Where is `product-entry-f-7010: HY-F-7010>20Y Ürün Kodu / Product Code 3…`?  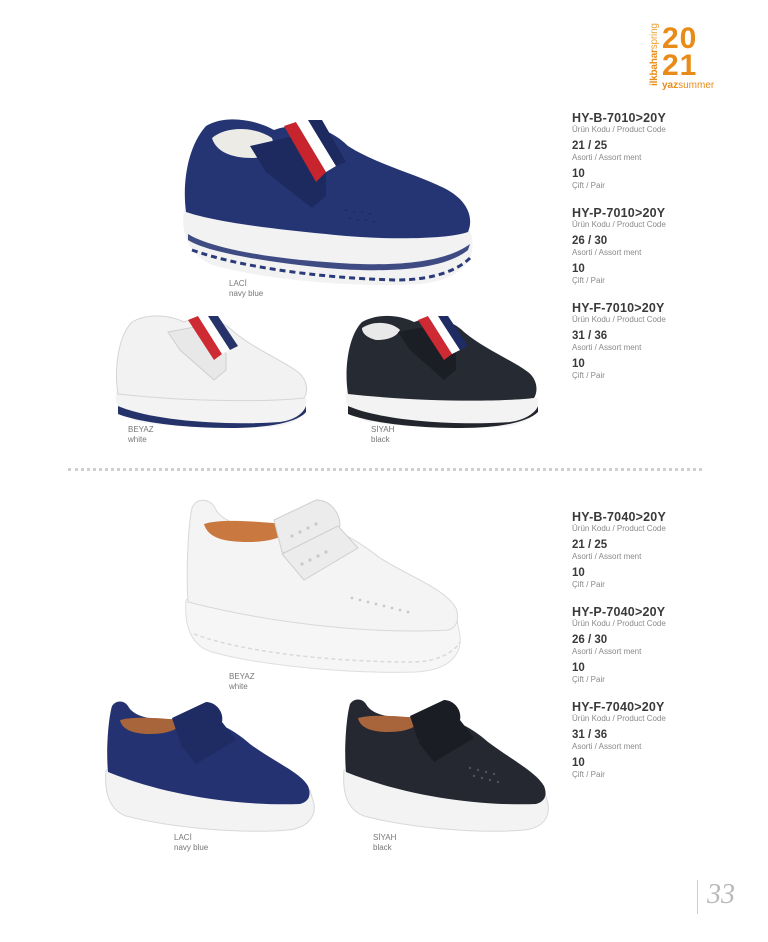 product-entry-f-7010: HY-F-7010>20Y Ürün Kodu / Product Code 3… is located at coordinates (652, 340).